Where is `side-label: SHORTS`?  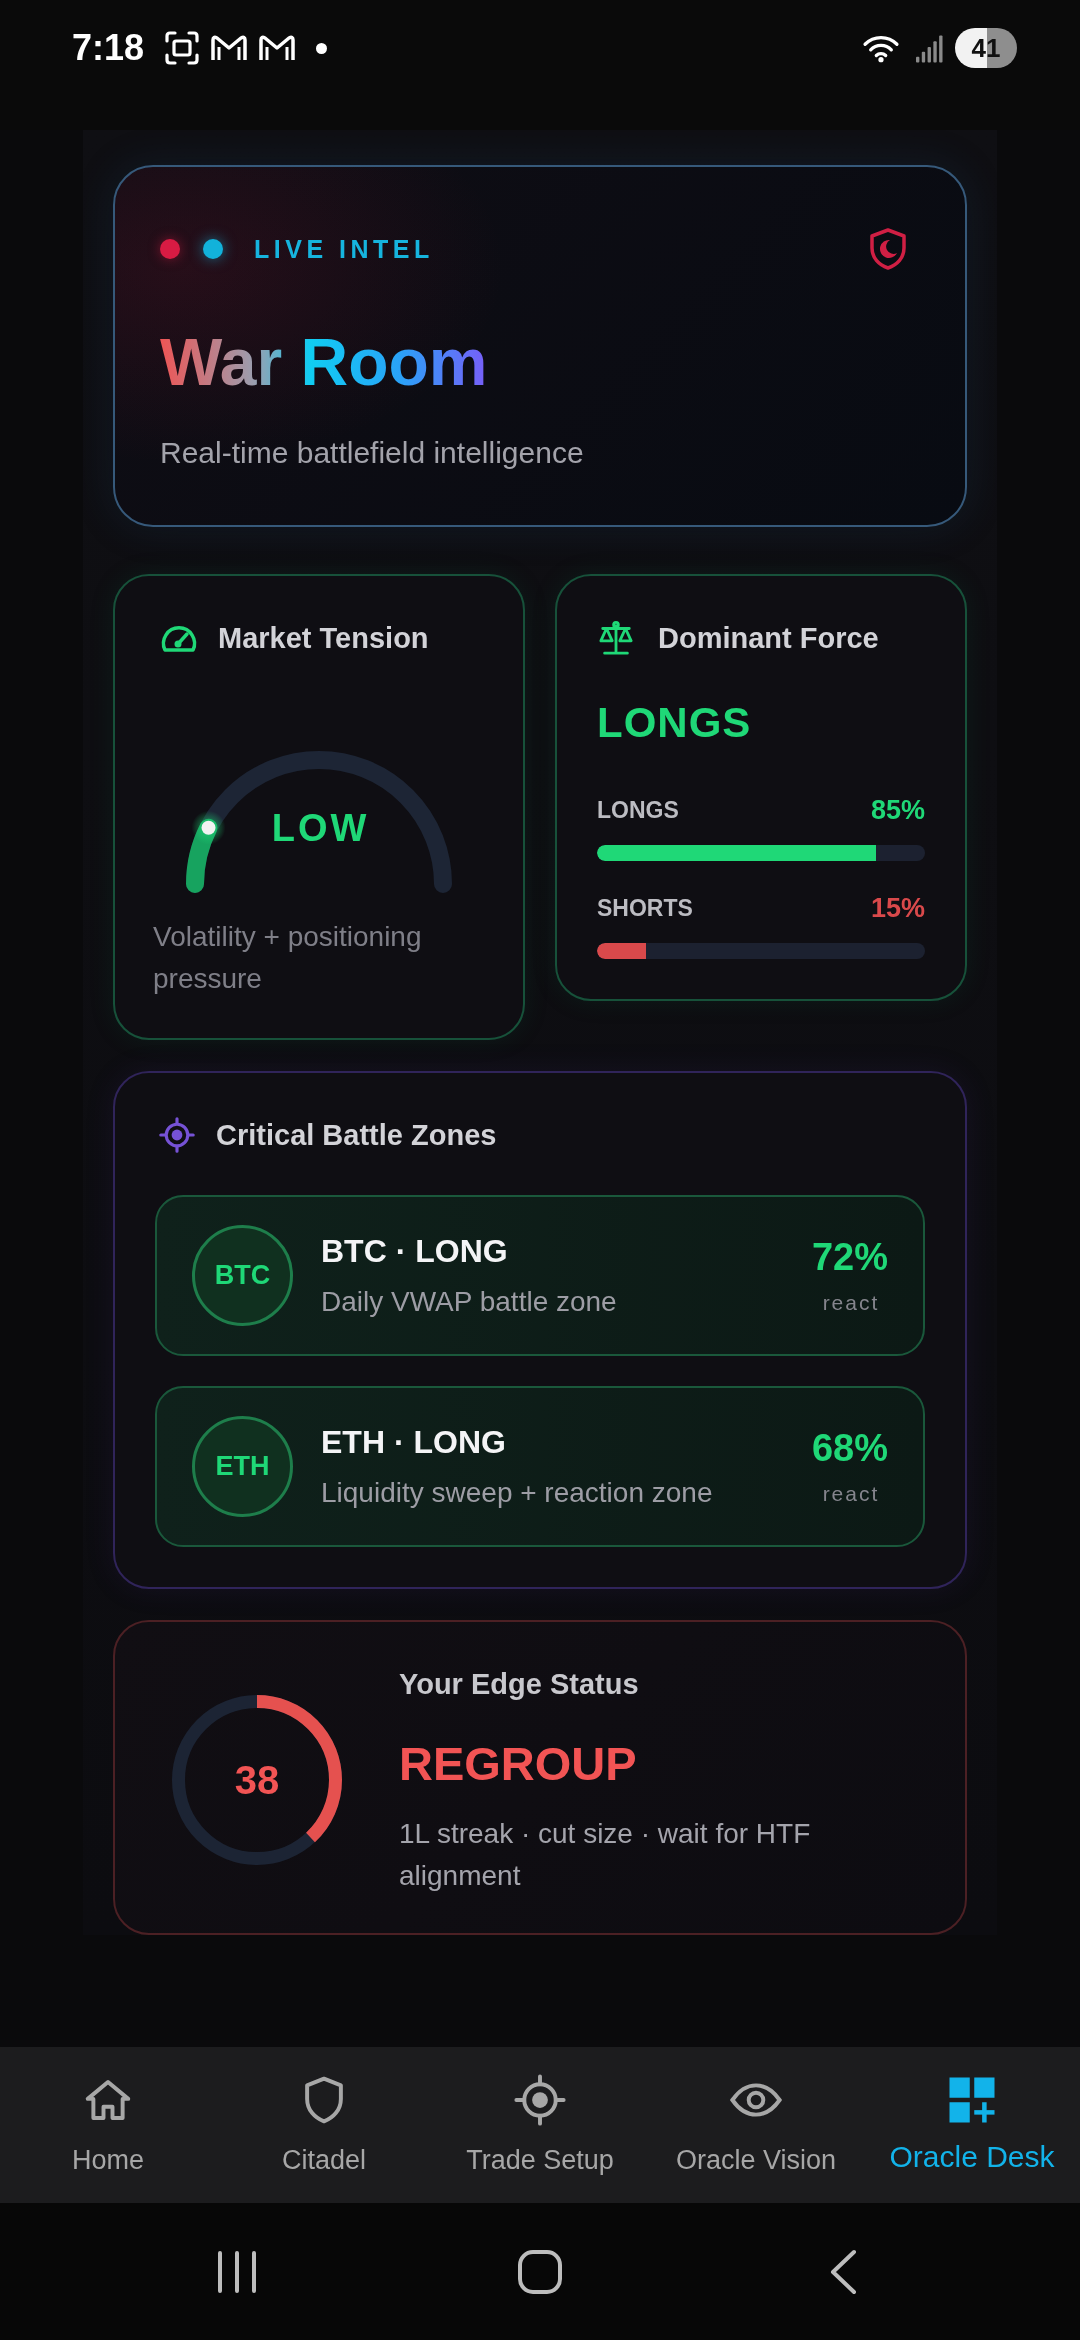
side-label: SHORTS is located at coordinates (645, 908).